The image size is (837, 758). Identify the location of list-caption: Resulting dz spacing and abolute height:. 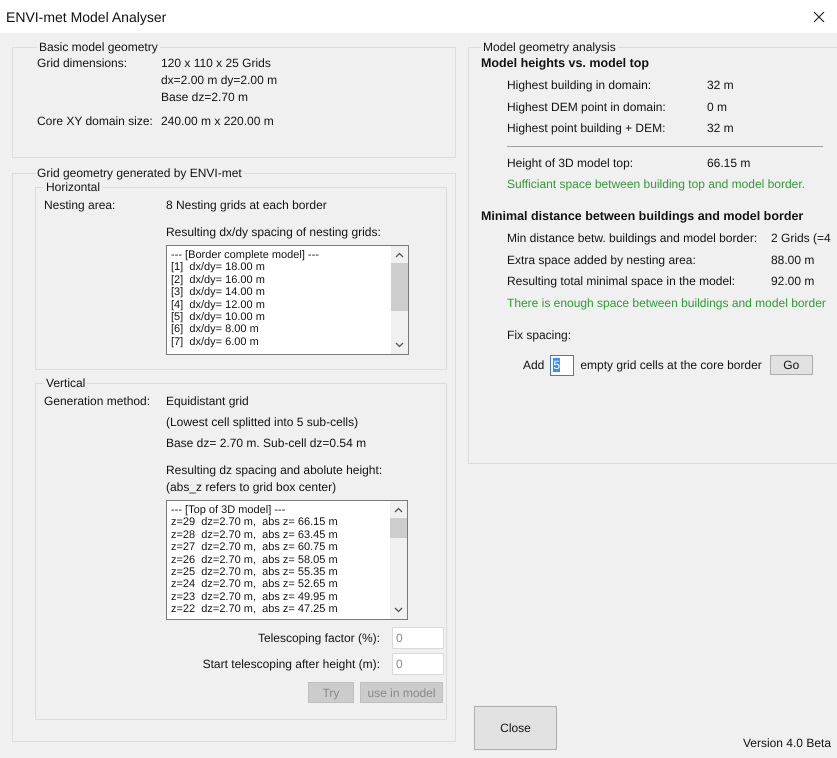
(275, 470).